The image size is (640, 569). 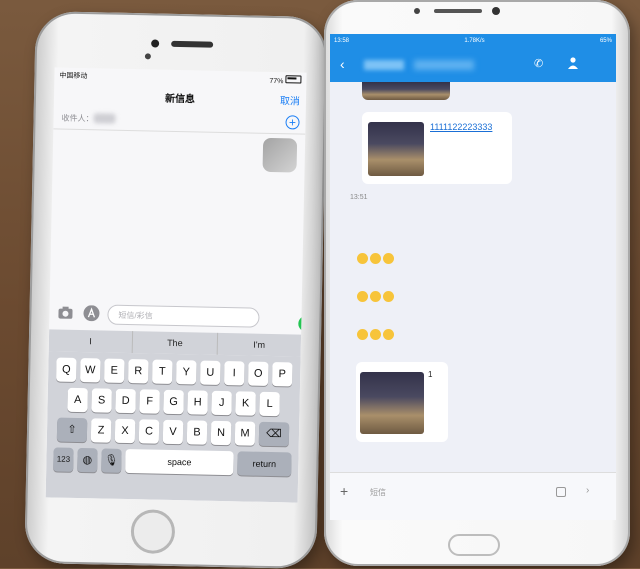 I want to click on key-q: Q, so click(x=66, y=369).